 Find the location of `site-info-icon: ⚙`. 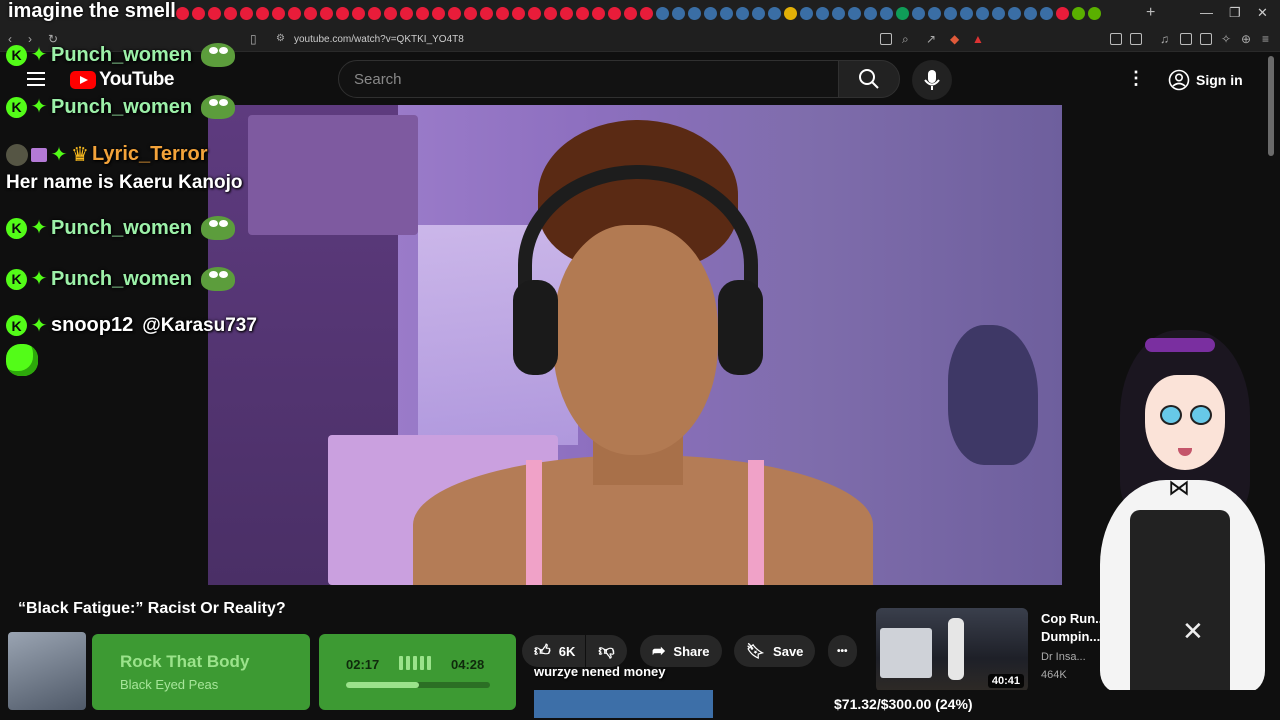

site-info-icon: ⚙ is located at coordinates (280, 38).